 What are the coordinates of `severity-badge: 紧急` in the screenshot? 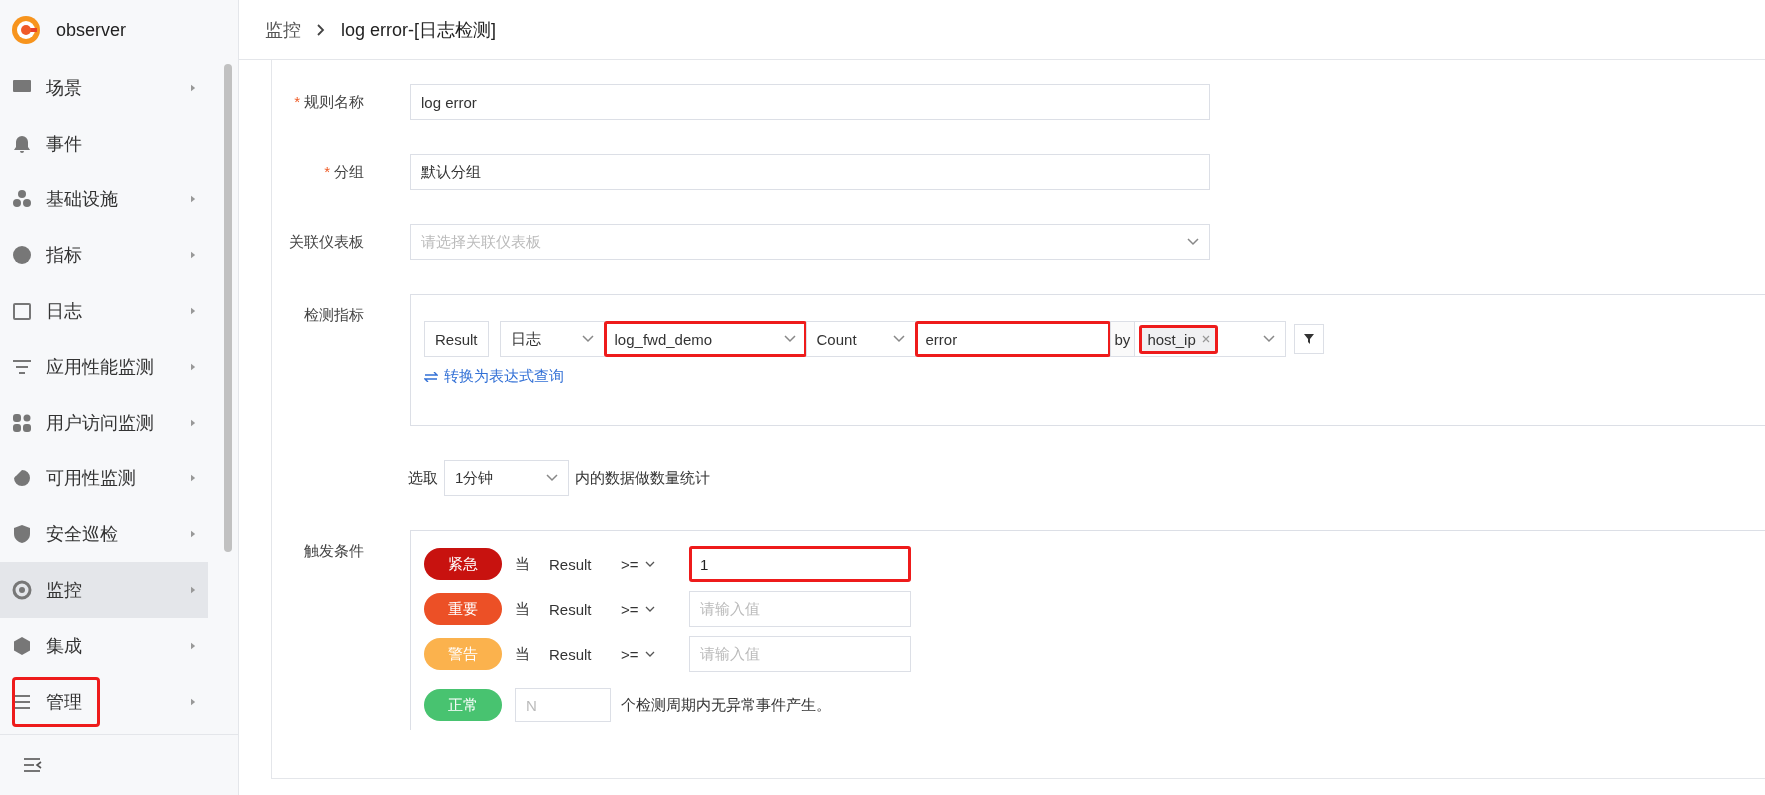 It's located at (463, 564).